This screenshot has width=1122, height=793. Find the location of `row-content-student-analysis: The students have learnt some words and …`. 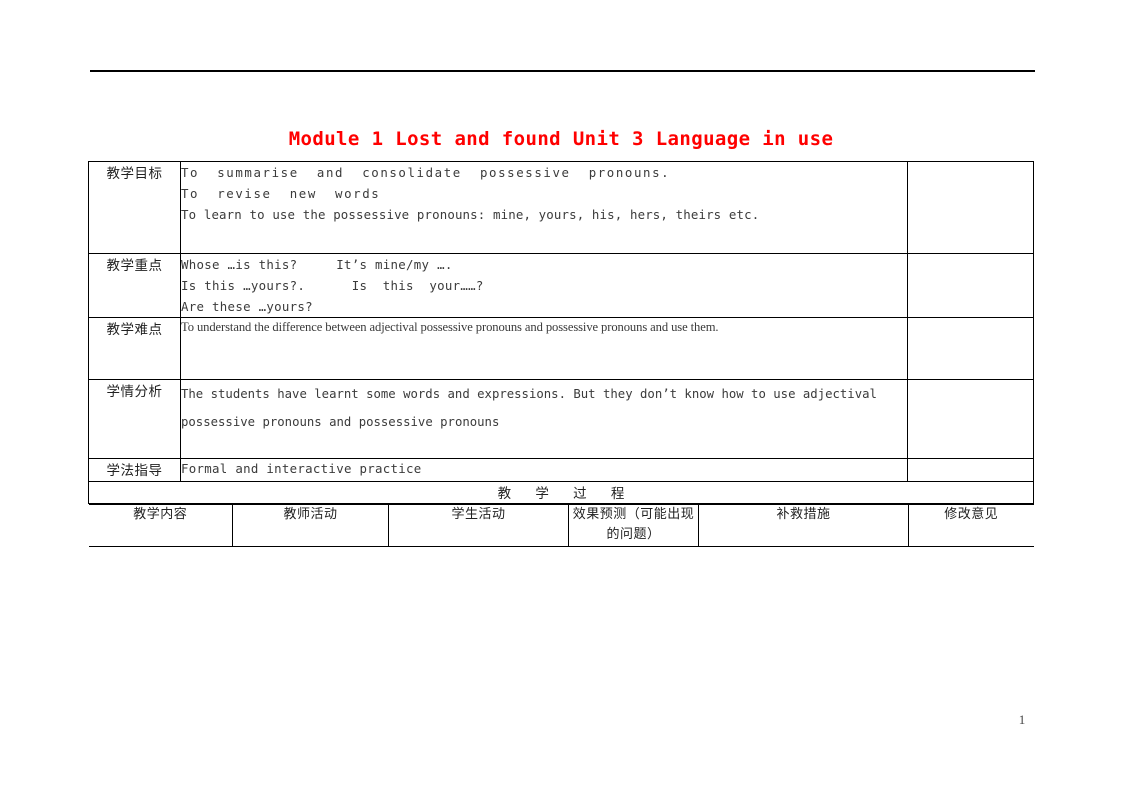

row-content-student-analysis: The students have learnt some words and … is located at coordinates (544, 419).